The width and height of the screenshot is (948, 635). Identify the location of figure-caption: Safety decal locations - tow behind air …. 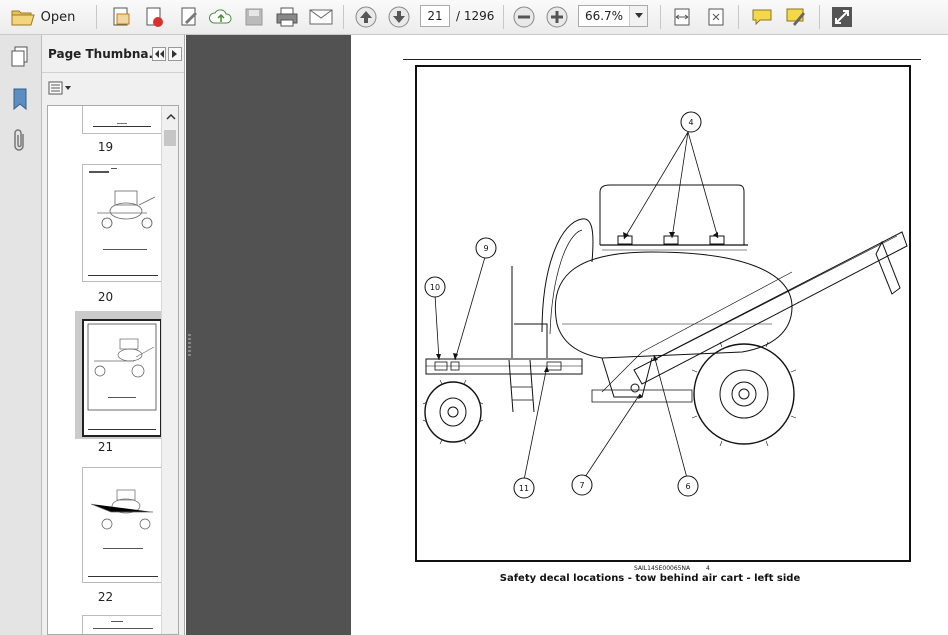
(650, 578).